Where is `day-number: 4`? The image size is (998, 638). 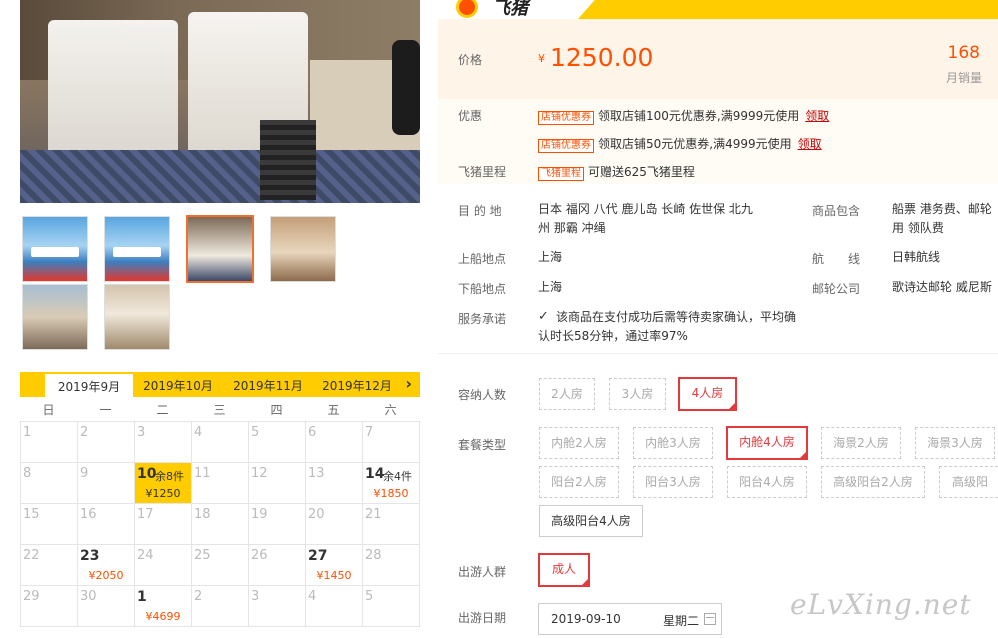
day-number: 4 is located at coordinates (312, 596).